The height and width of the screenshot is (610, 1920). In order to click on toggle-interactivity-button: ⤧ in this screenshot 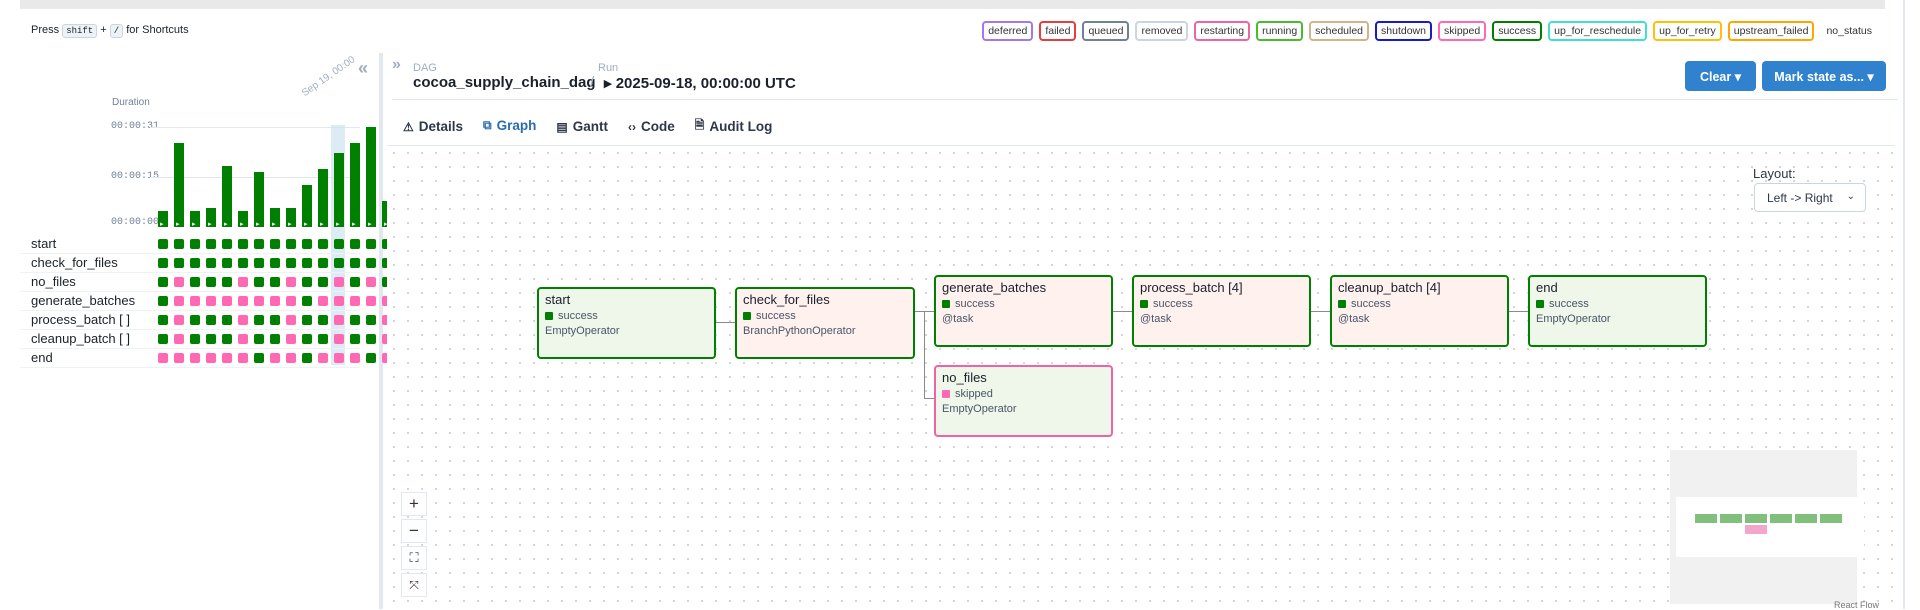, I will do `click(414, 585)`.